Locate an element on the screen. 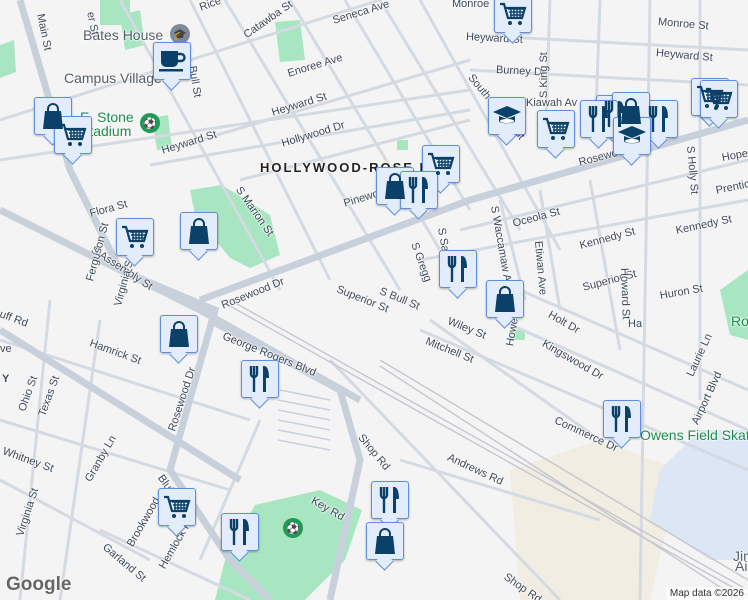 The width and height of the screenshot is (748, 600). google-logo: Google is located at coordinates (38, 585).